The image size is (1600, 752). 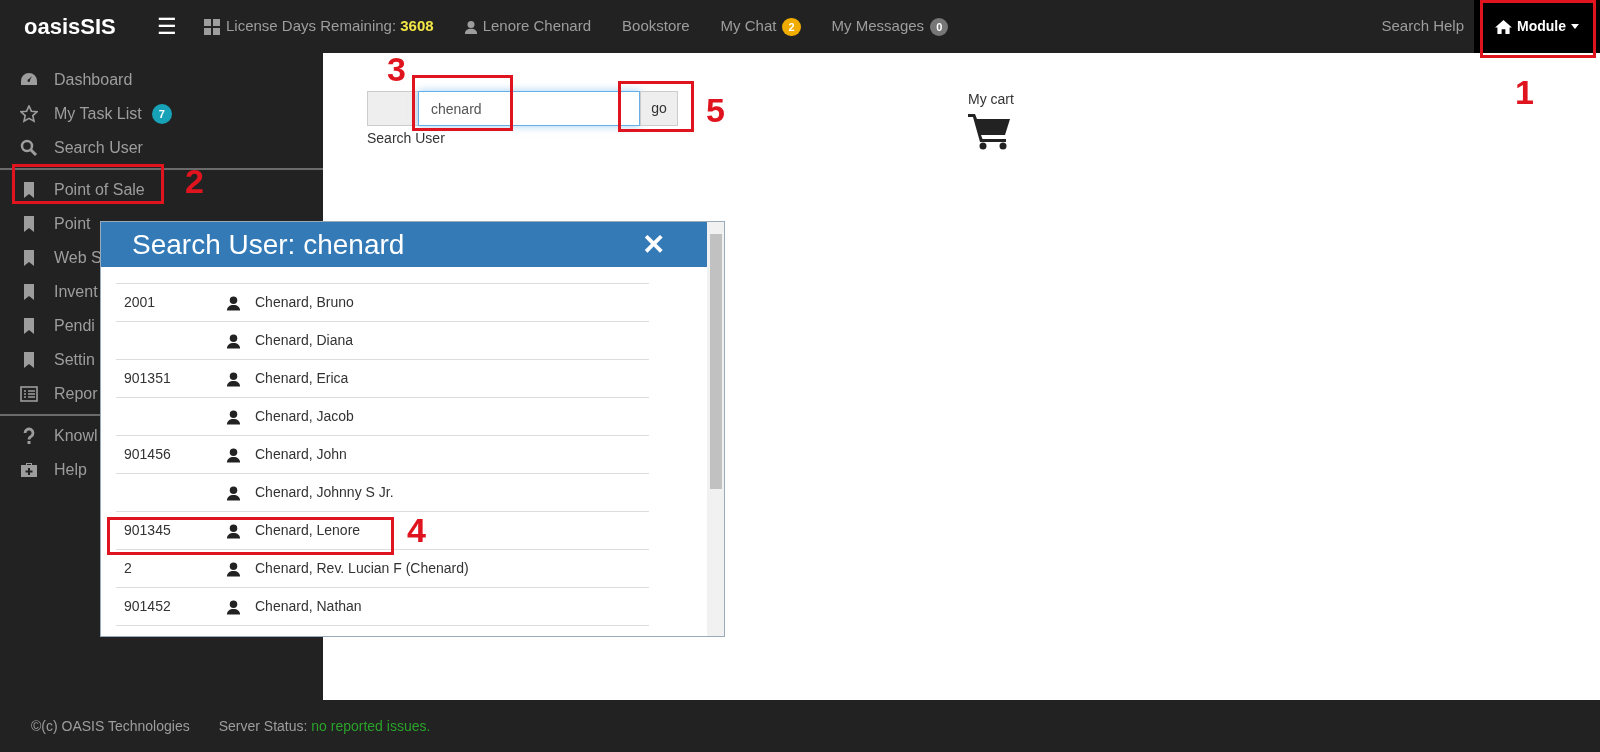 I want to click on user-id: 901351, so click(x=147, y=378).